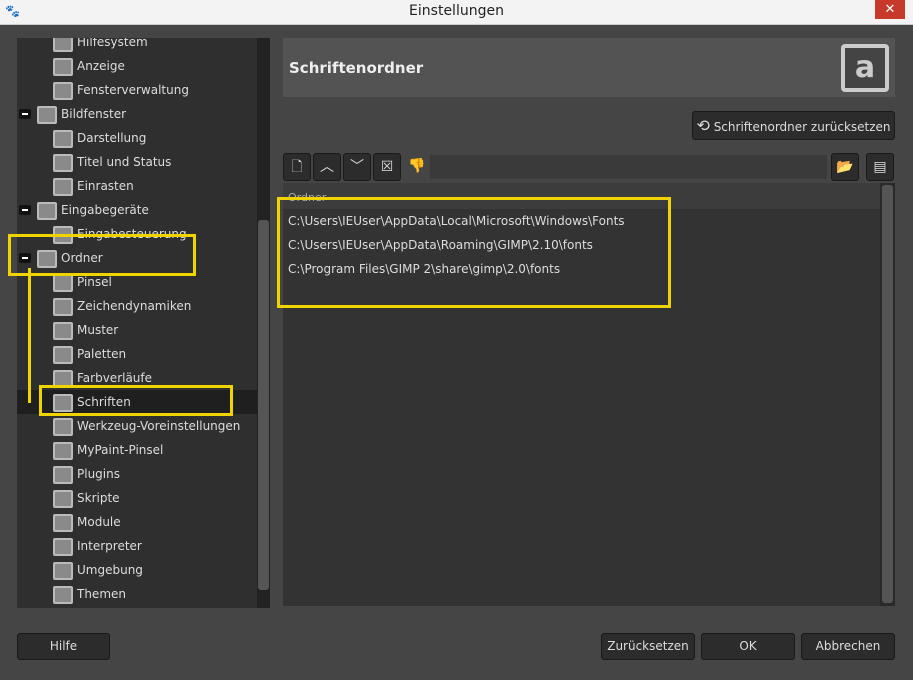 This screenshot has width=913, height=680. I want to click on tree-item-hilfesystem: Hilfesystem, so click(100, 46).